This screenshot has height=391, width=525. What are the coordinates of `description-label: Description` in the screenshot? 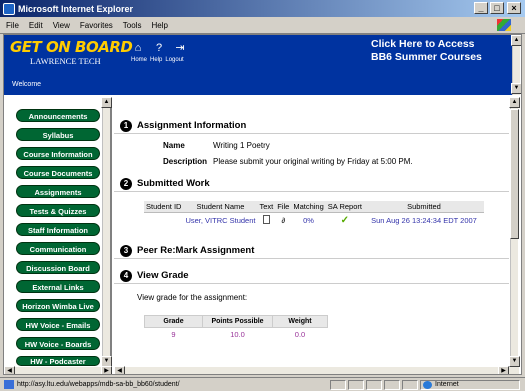 It's located at (185, 161).